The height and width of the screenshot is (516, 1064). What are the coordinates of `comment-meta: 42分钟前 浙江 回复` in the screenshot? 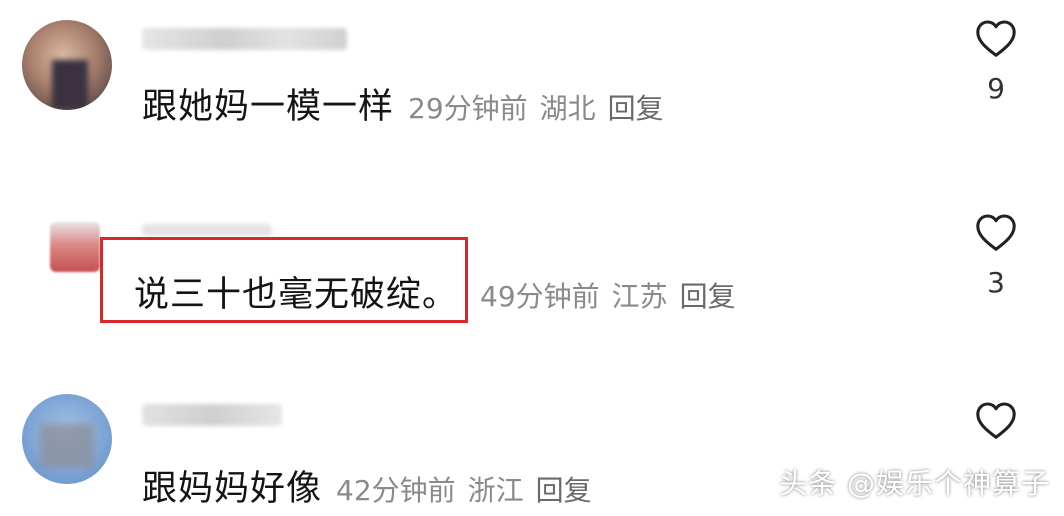 It's located at (470, 489).